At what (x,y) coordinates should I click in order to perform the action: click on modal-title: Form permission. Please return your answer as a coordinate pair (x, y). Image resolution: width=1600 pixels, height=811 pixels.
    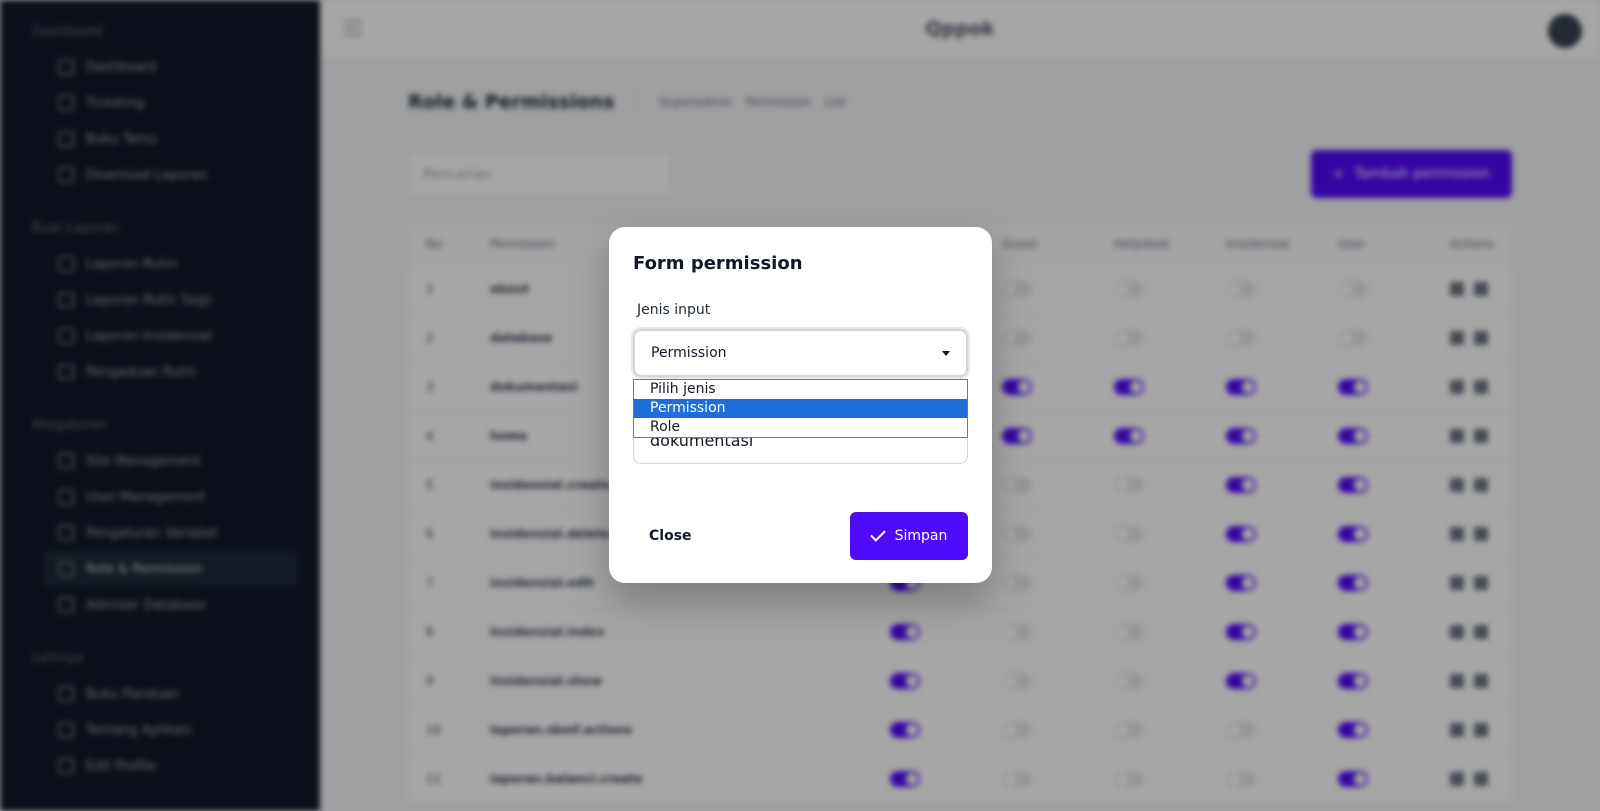
    Looking at the image, I should click on (718, 263).